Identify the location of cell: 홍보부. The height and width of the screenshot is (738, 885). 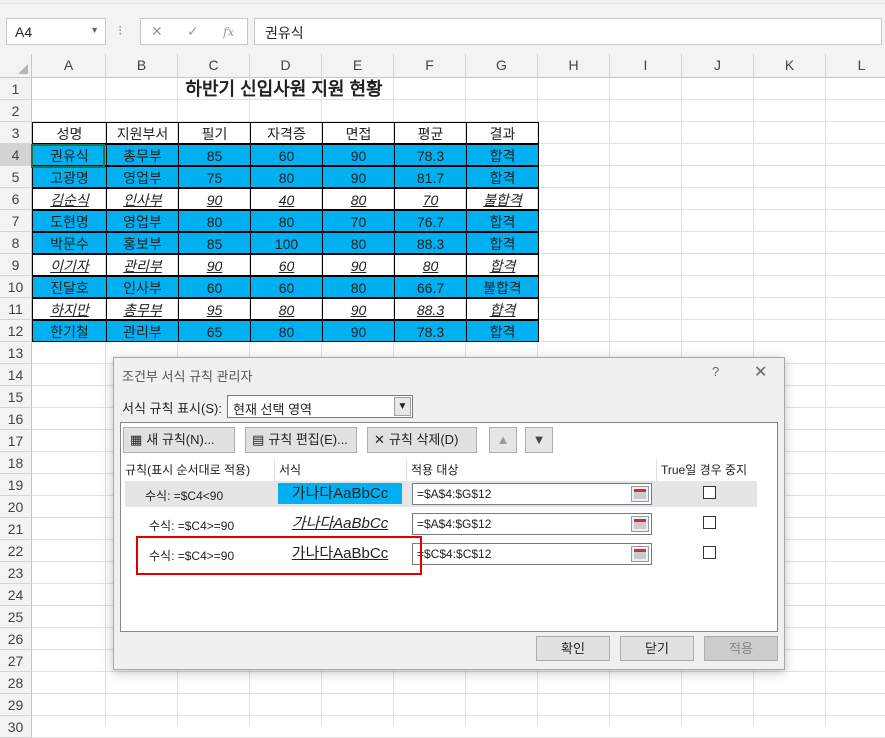
(142, 243).